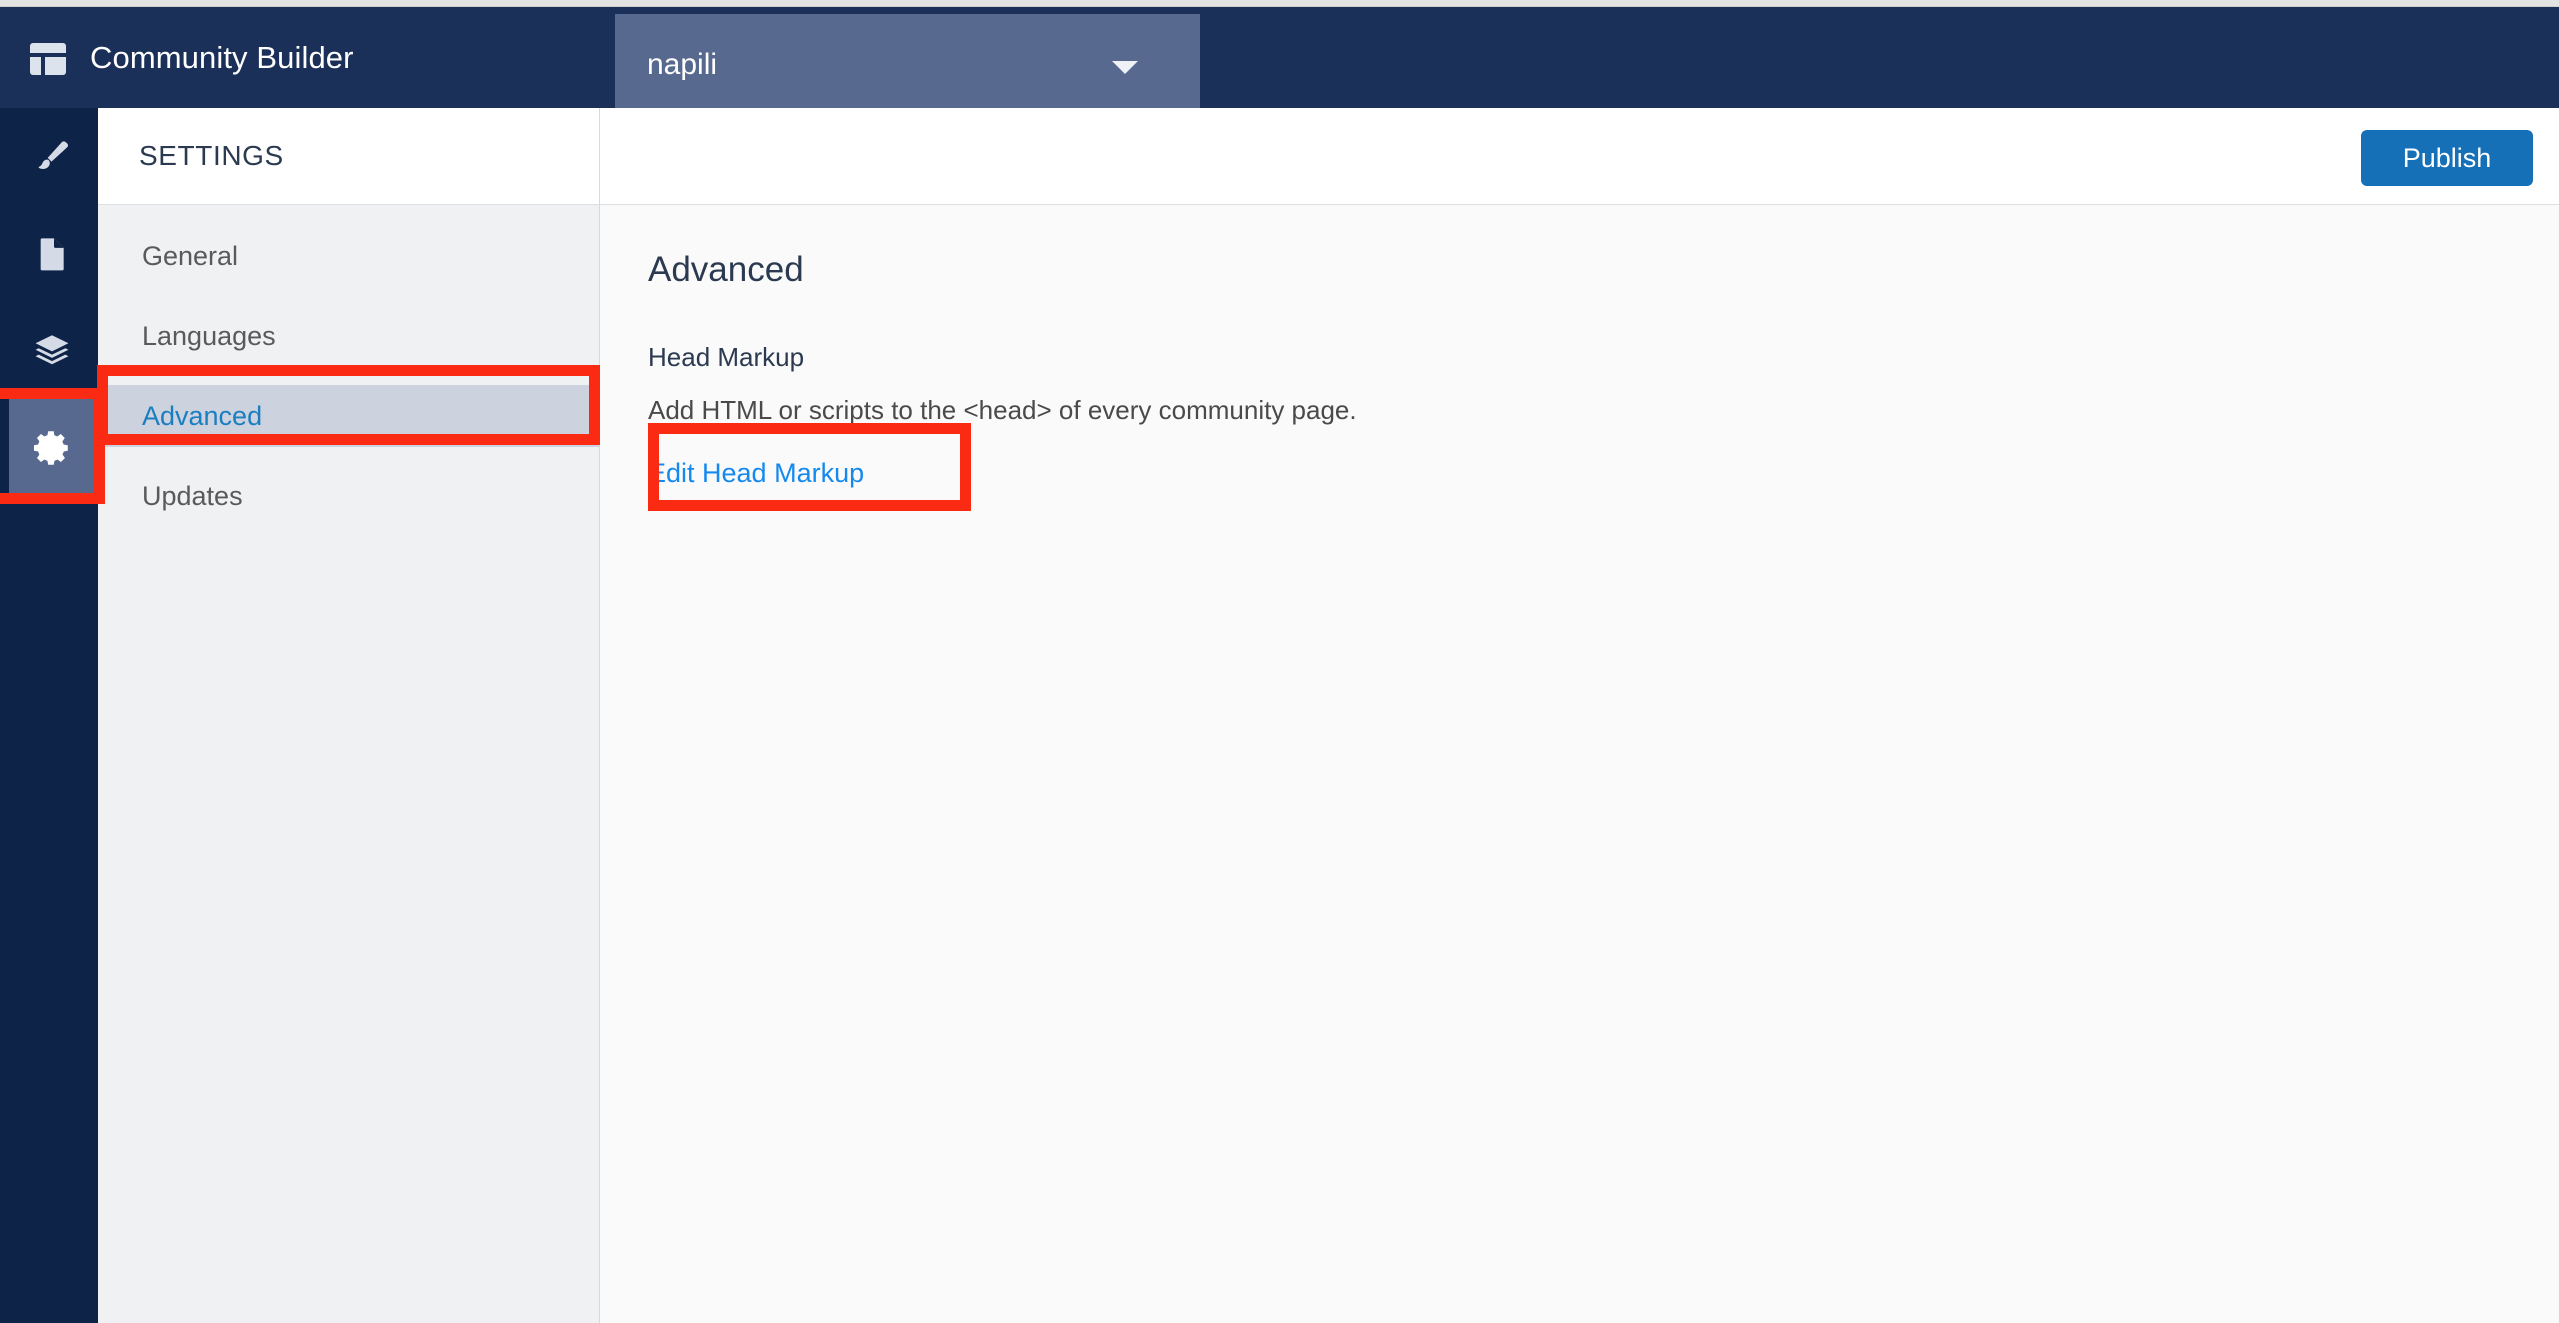  Describe the element at coordinates (1125, 67) in the screenshot. I see `chevron-down-icon` at that location.